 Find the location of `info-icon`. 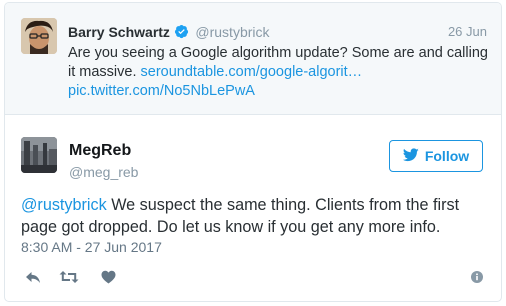

info-icon is located at coordinates (477, 277).